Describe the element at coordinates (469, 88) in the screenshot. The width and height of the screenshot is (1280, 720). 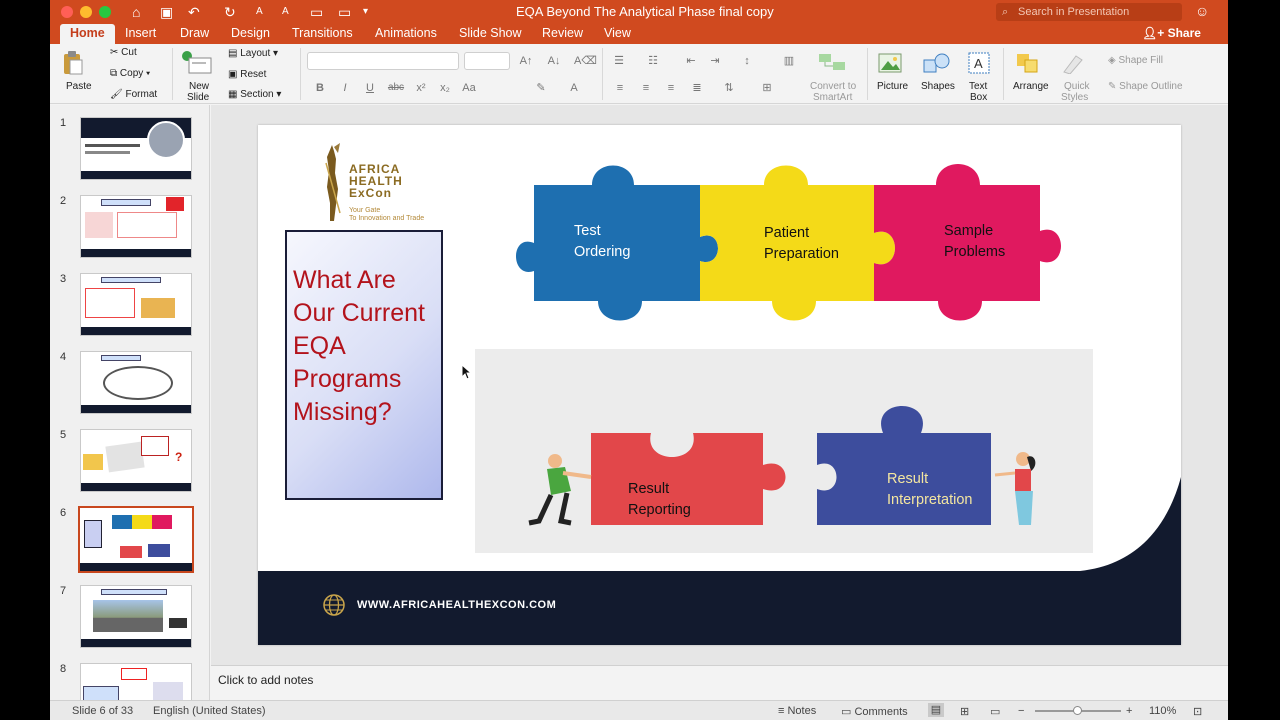
I see `change-case-icon: Aa` at that location.